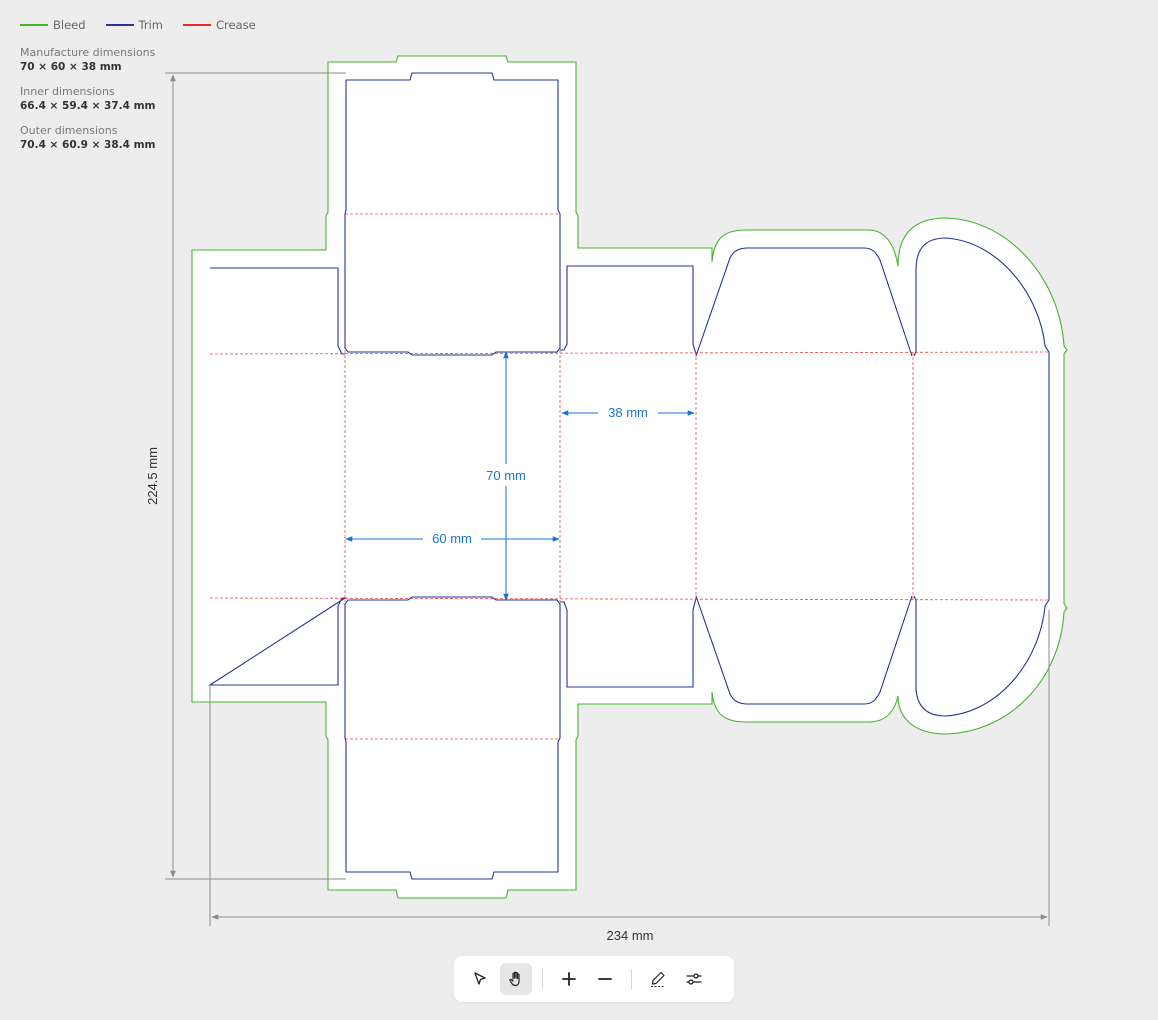  I want to click on zoom-in-button, so click(569, 979).